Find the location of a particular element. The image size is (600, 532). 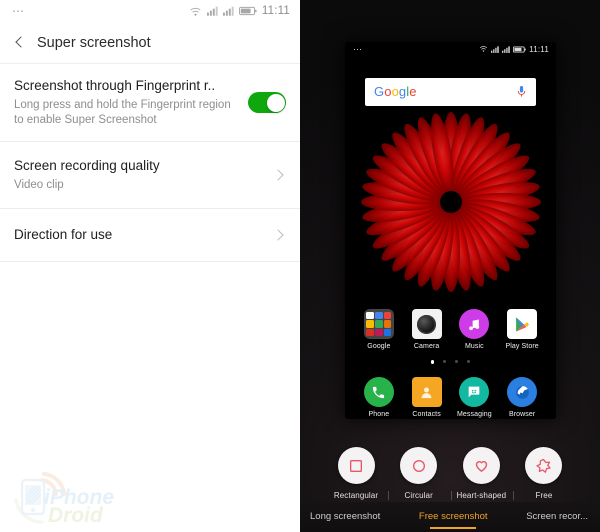

home-app-dock: Phone Contacts Messaging Browser is located at coordinates (450, 398).